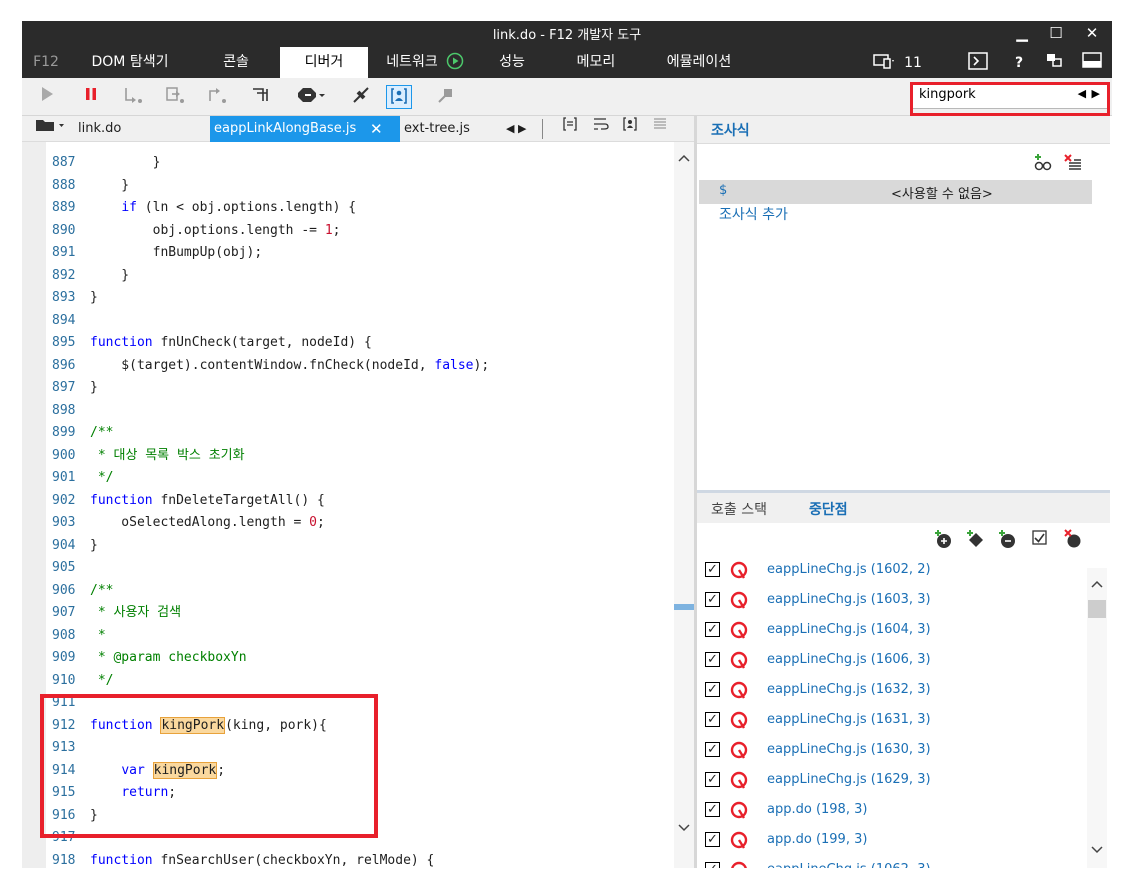  What do you see at coordinates (71, 321) in the screenshot?
I see `code-line: 894` at bounding box center [71, 321].